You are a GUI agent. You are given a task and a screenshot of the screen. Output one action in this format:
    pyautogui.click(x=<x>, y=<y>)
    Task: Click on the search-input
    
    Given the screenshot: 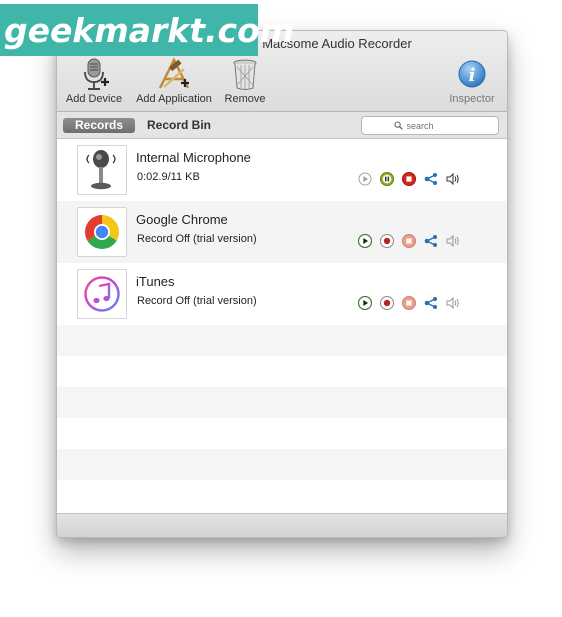 What is the action you would take?
    pyautogui.click(x=436, y=125)
    